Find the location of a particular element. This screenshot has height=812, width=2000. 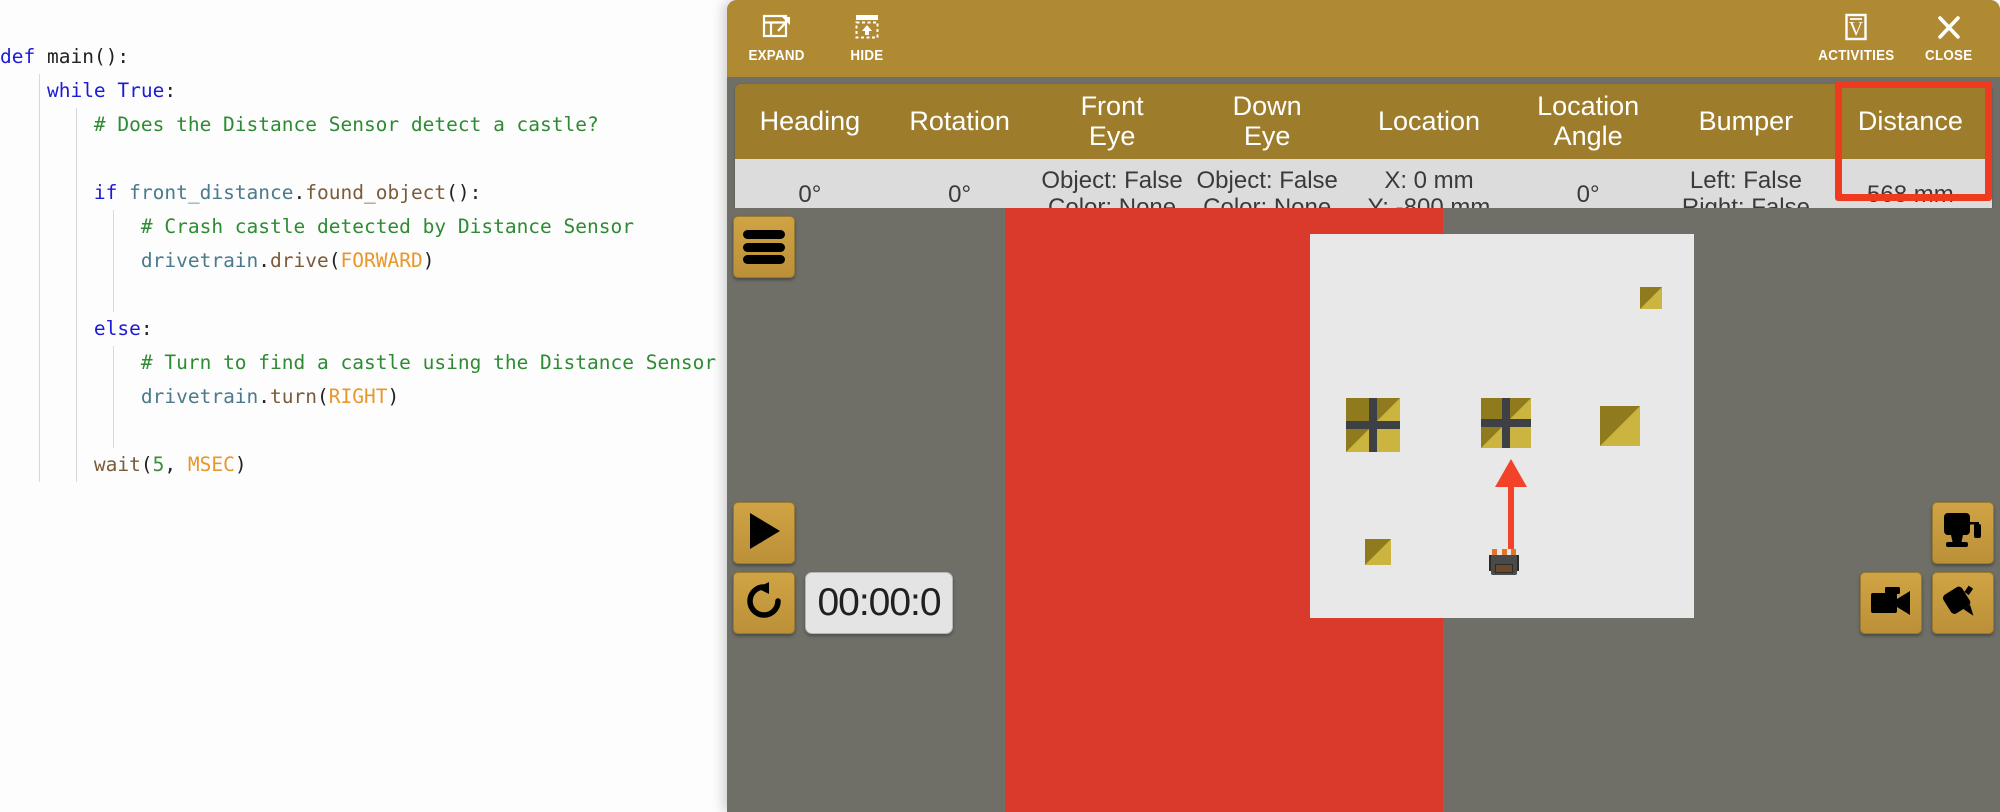

close-button: CLOSE is located at coordinates (1949, 36).